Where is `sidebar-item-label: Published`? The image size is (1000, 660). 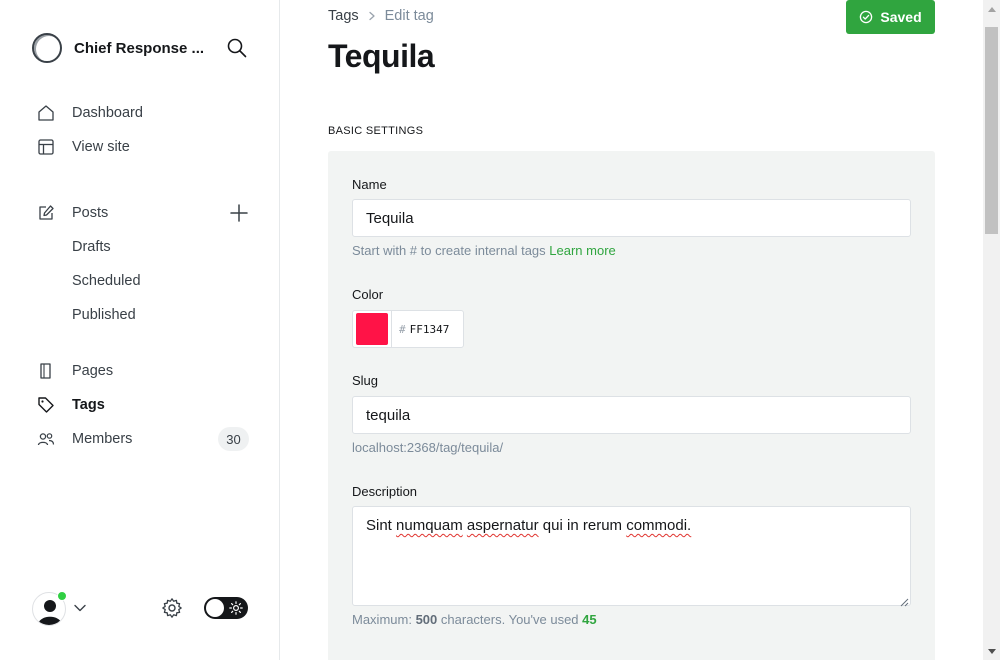
sidebar-item-label: Published is located at coordinates (104, 315).